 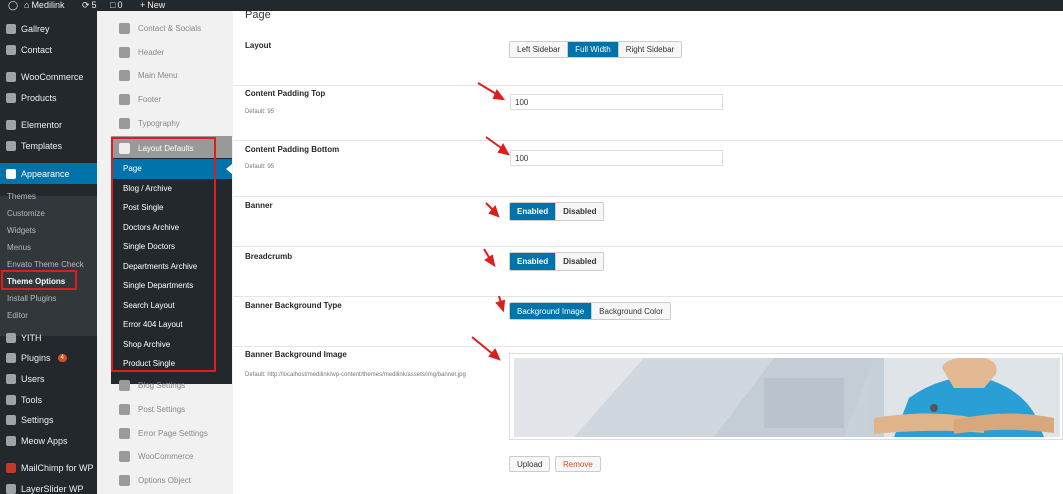 I want to click on menu-item-appearance: Appearance, so click(x=48, y=173).